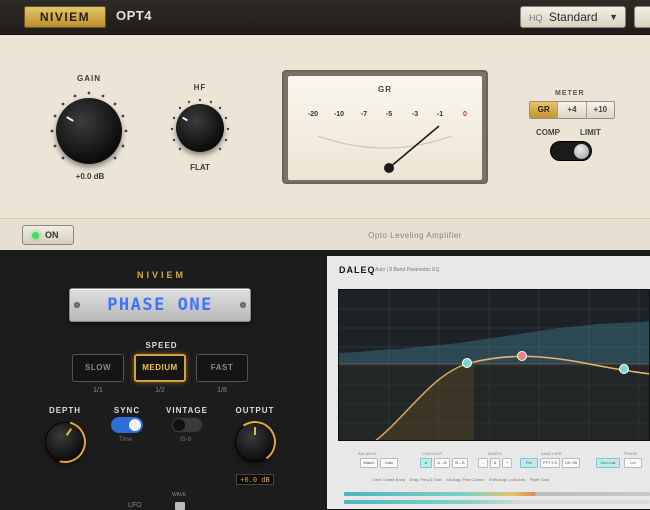 This screenshot has width=650, height=510. Describe the element at coordinates (590, 132) in the screenshot. I see `limit-label: LIMIT` at that location.